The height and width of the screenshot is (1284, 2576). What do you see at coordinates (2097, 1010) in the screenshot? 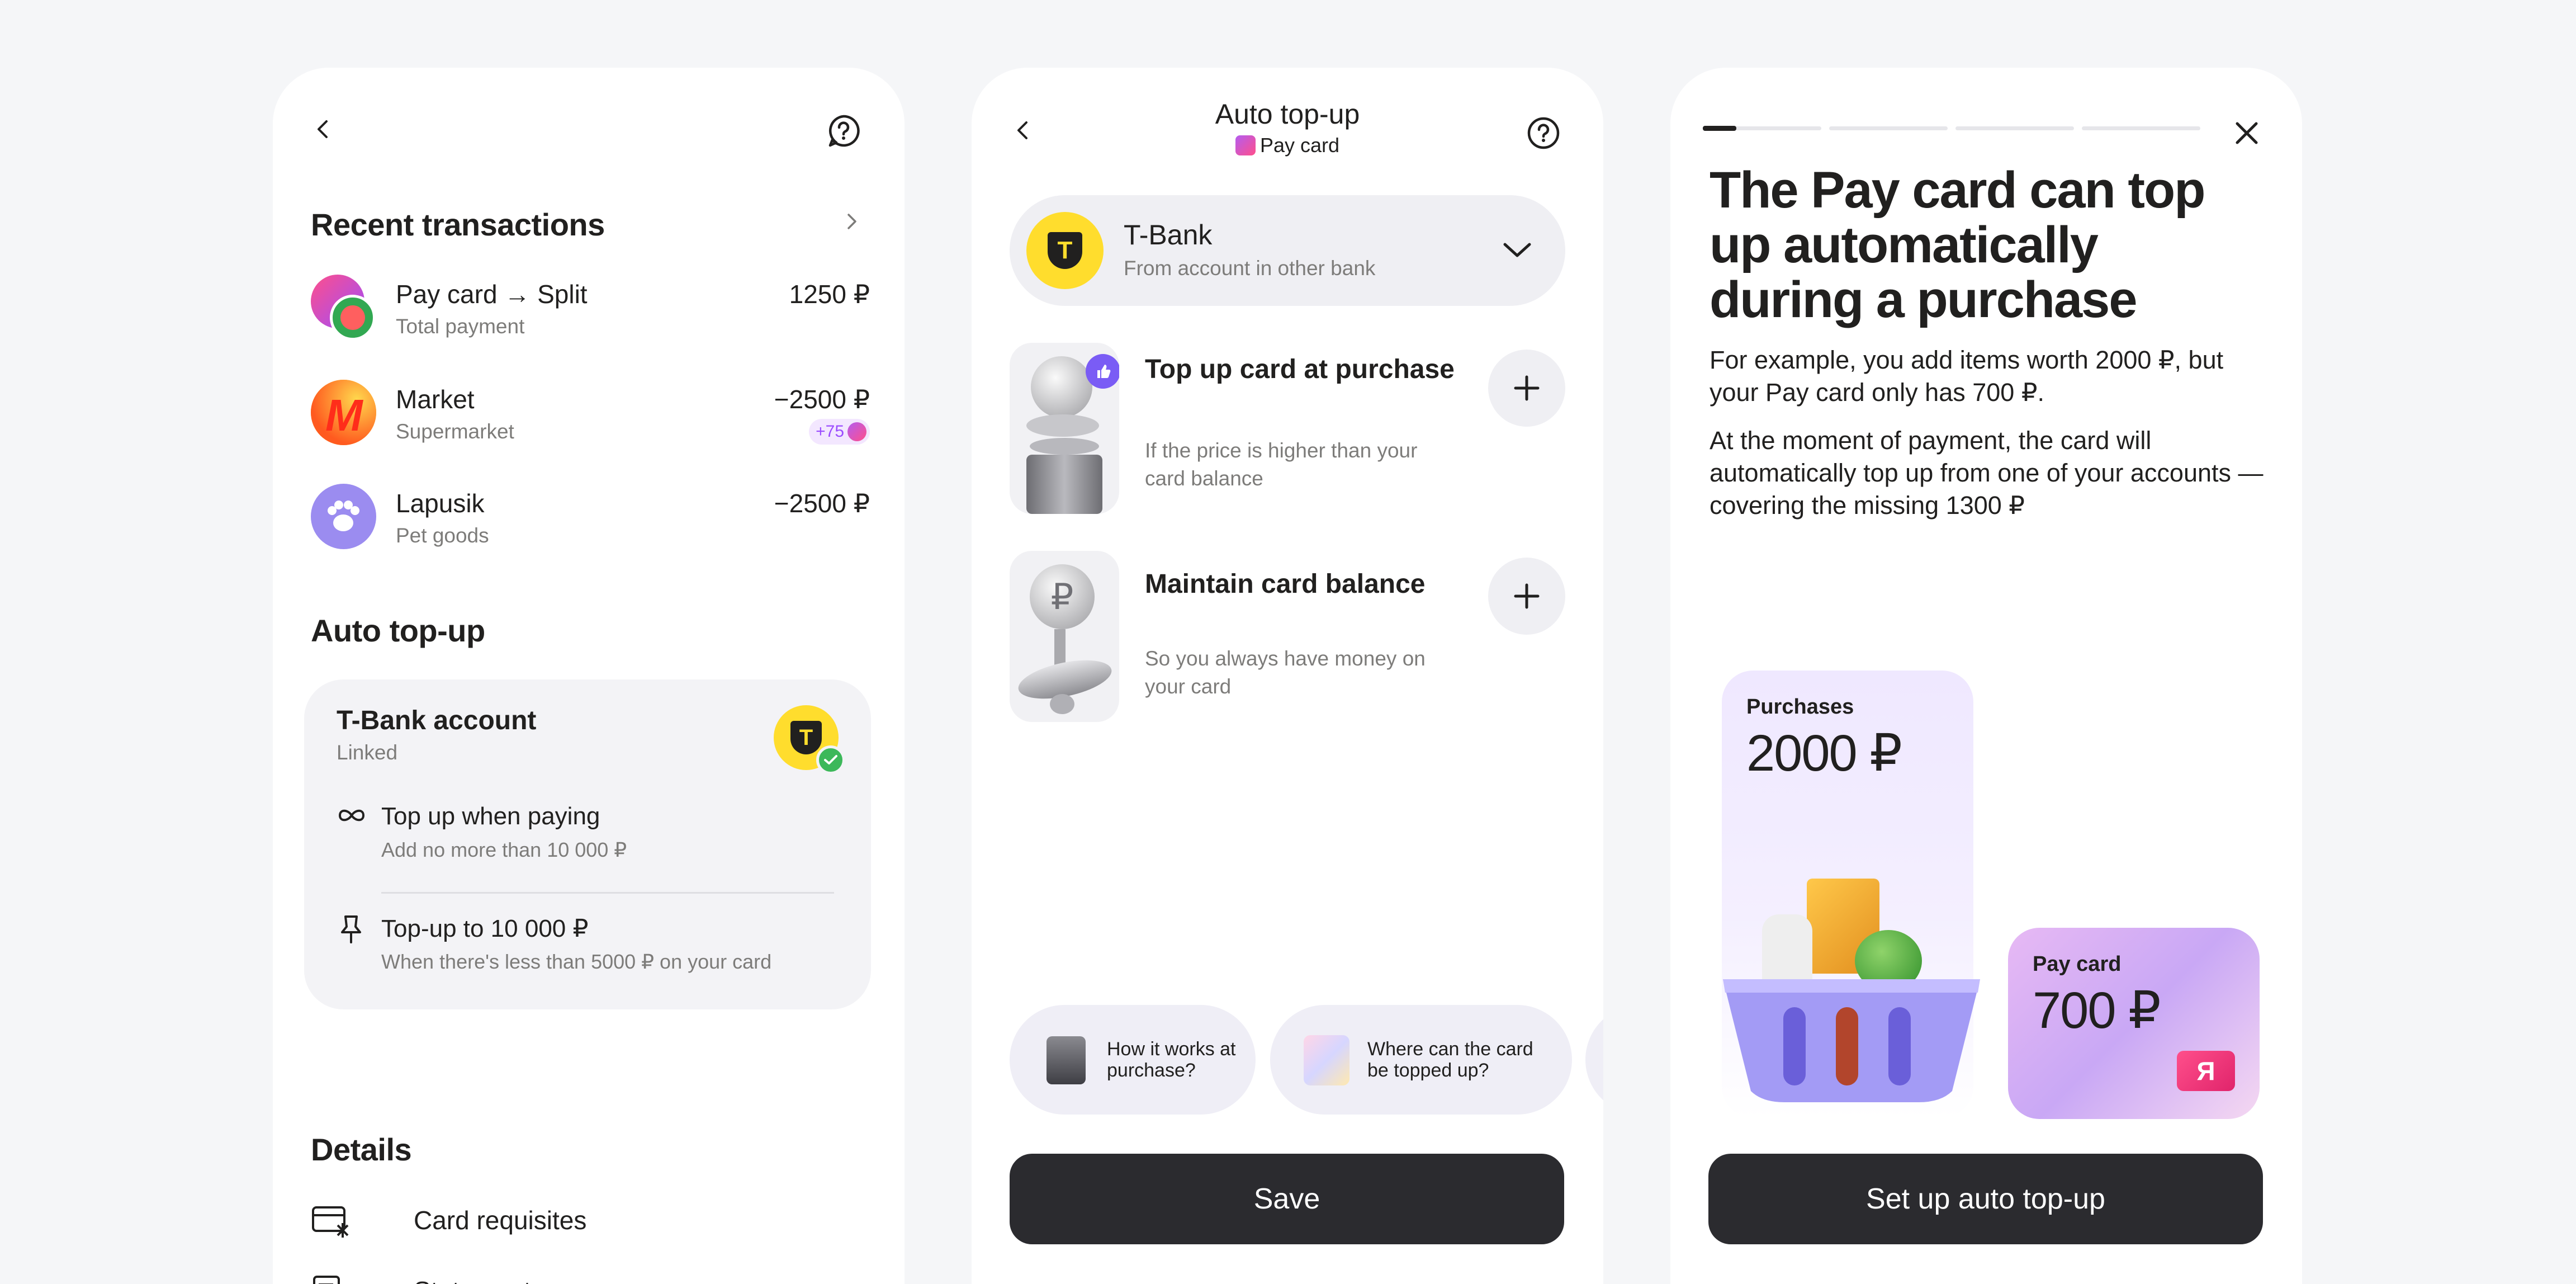
I see `paycard-amount: 700 ₽` at bounding box center [2097, 1010].